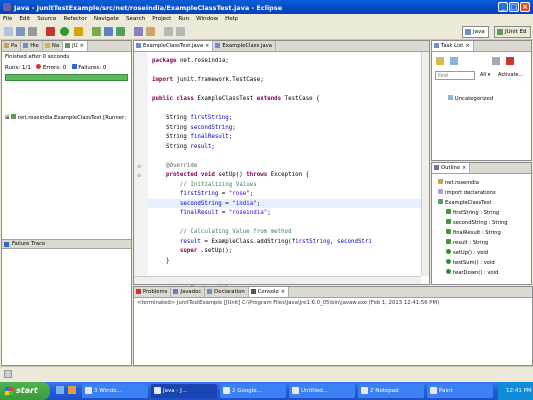  I want to click on all-filter: All ▾, so click(485, 75).